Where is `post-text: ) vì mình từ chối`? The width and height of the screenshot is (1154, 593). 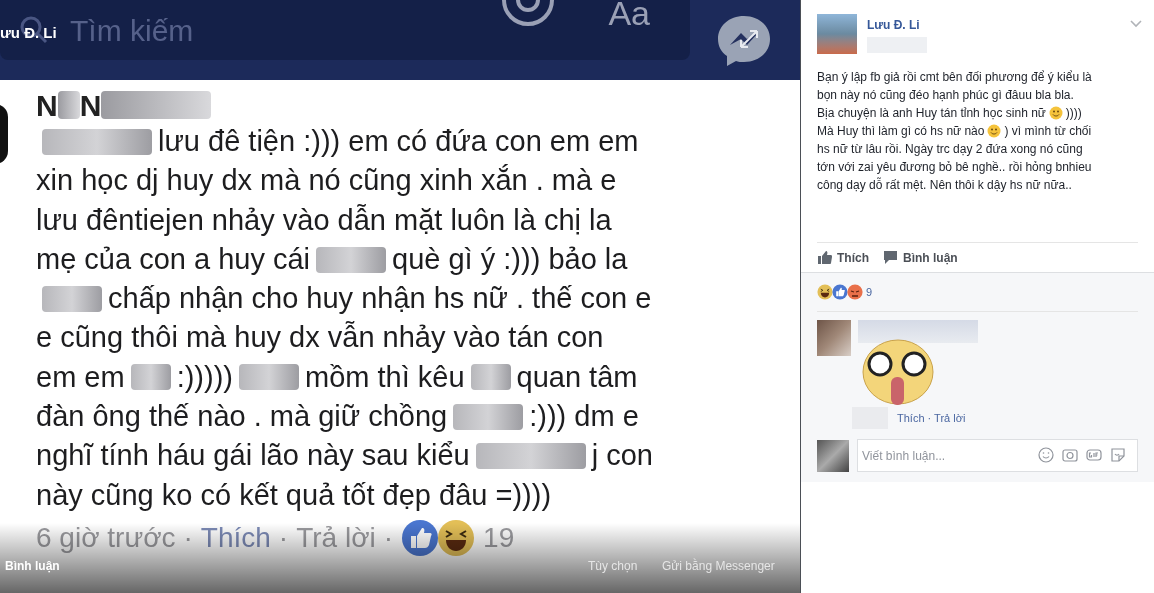
post-text: ) vì mình từ chối is located at coordinates (1048, 131).